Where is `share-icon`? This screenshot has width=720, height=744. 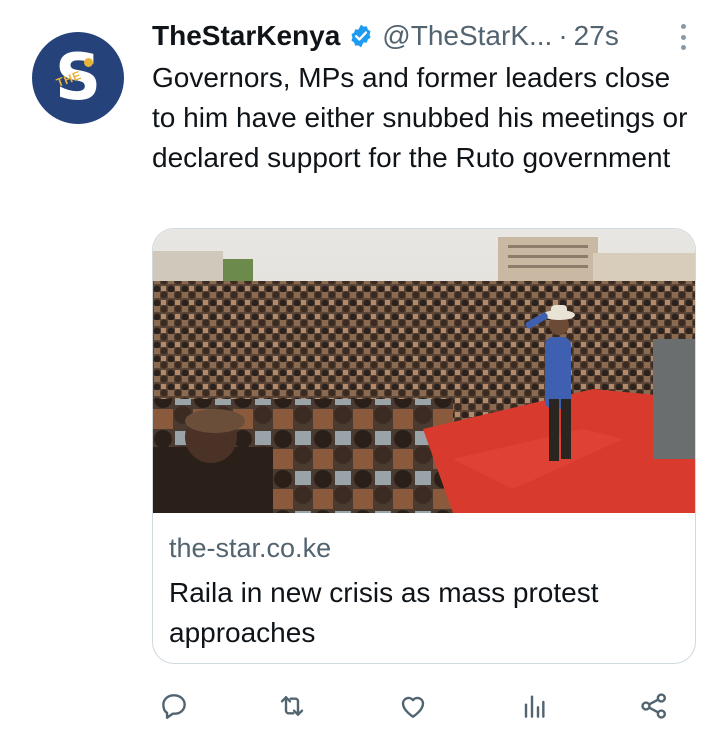
share-icon is located at coordinates (653, 706).